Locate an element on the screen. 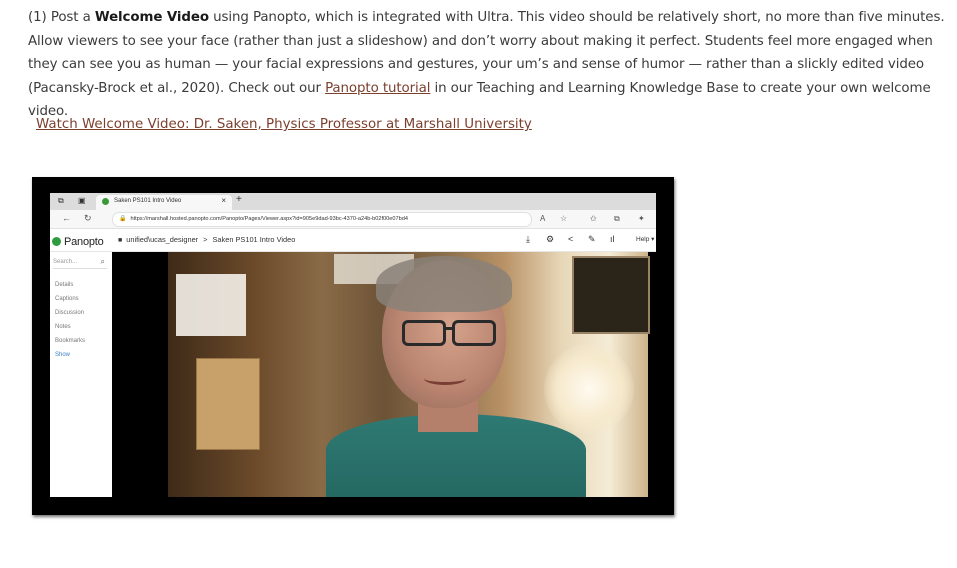 The image size is (957, 568). panopto-favicon-icon is located at coordinates (105, 201).